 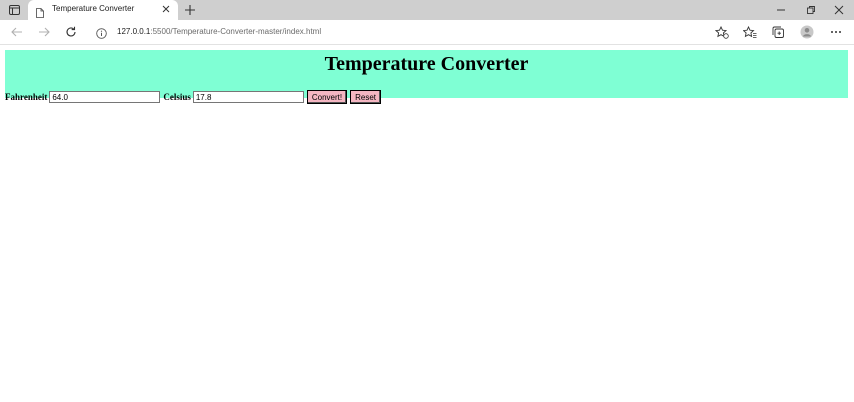 What do you see at coordinates (134, 31) in the screenshot?
I see `url-host: 127.0.0.1` at bounding box center [134, 31].